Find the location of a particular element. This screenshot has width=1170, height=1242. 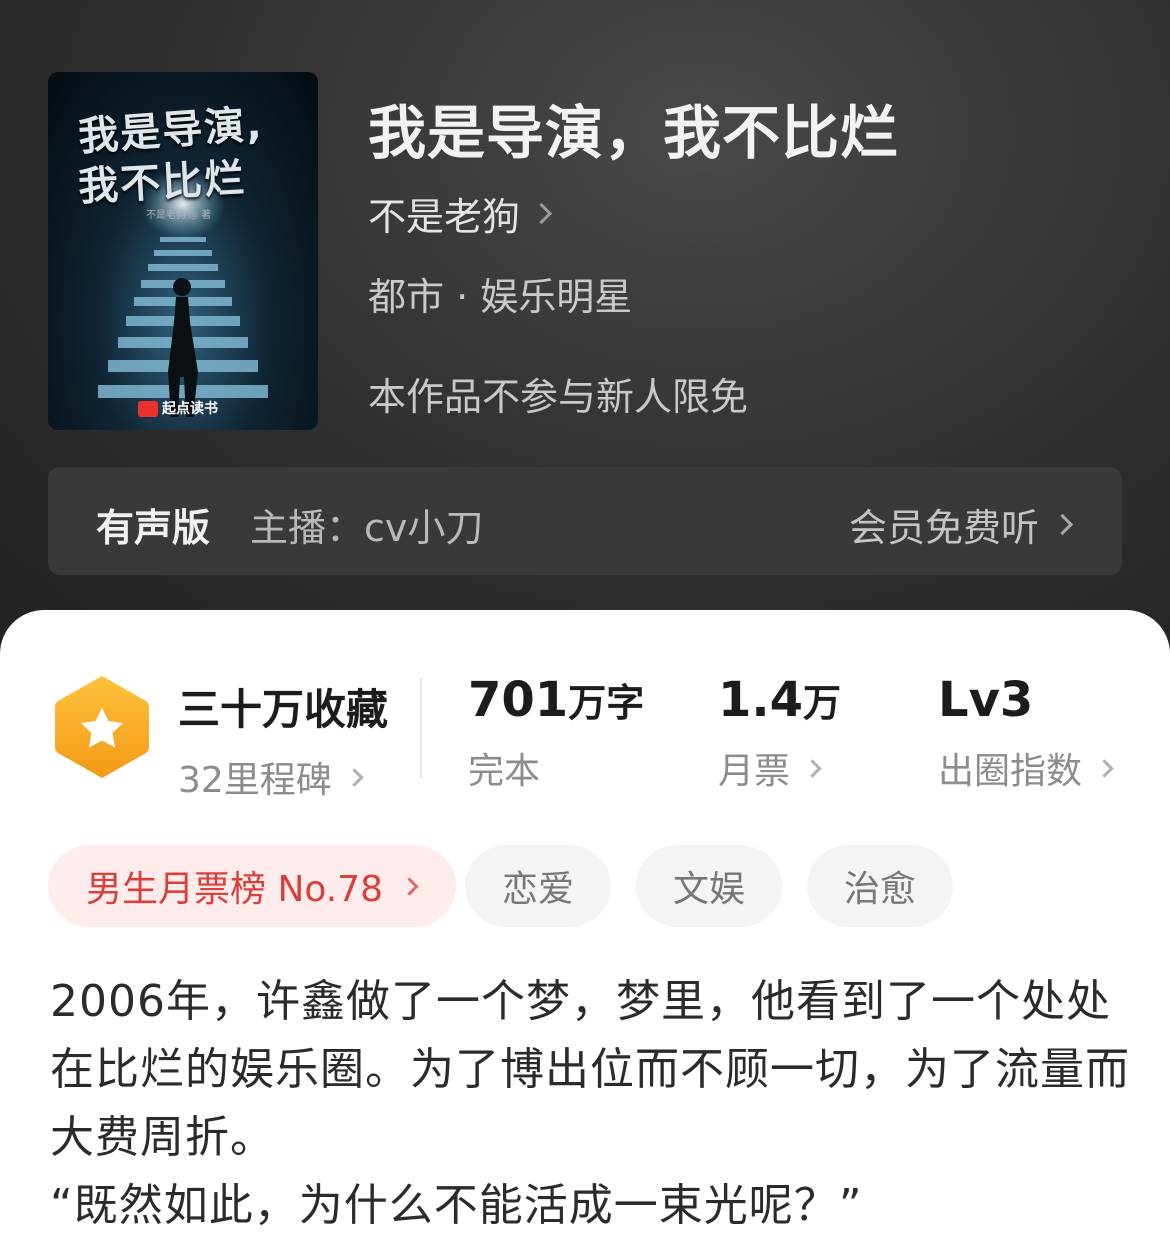

member-free-listen-link: 会员免费听 is located at coordinates (961, 524).